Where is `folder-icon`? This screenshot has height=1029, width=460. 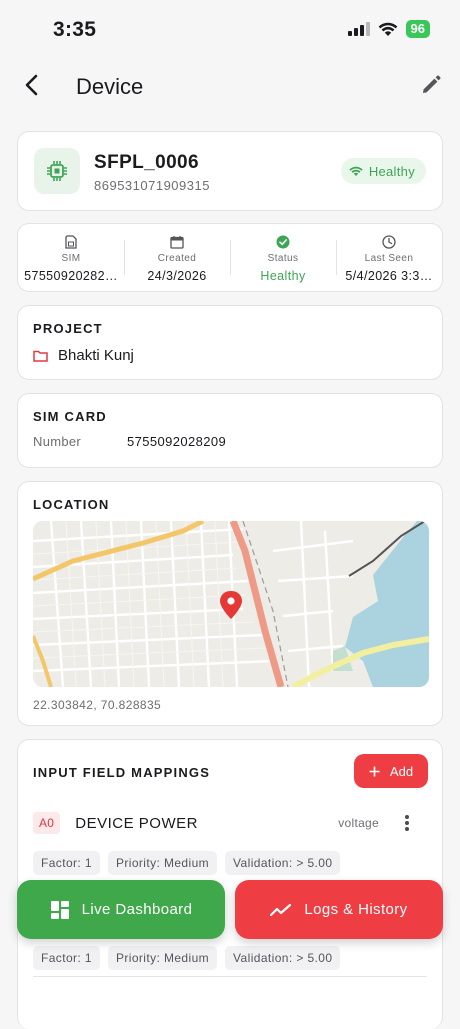 folder-icon is located at coordinates (40, 356).